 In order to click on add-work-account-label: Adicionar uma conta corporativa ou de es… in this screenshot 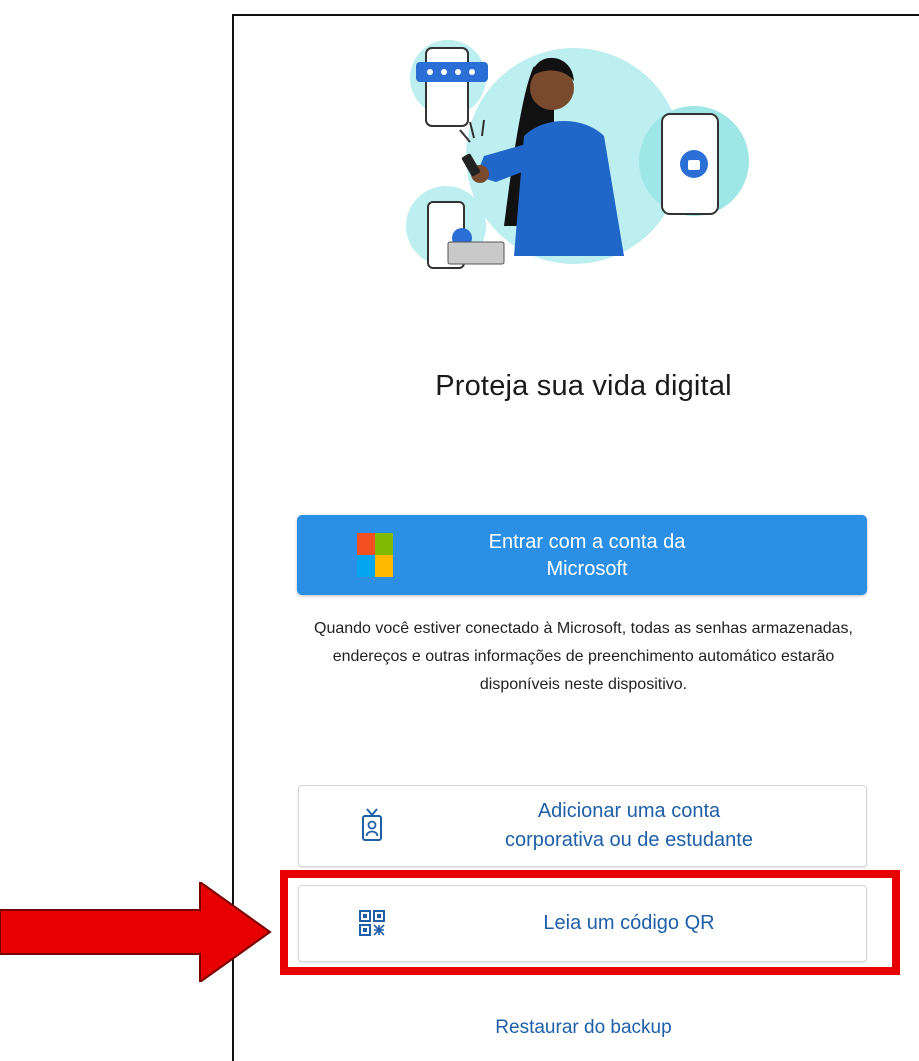, I will do `click(629, 826)`.